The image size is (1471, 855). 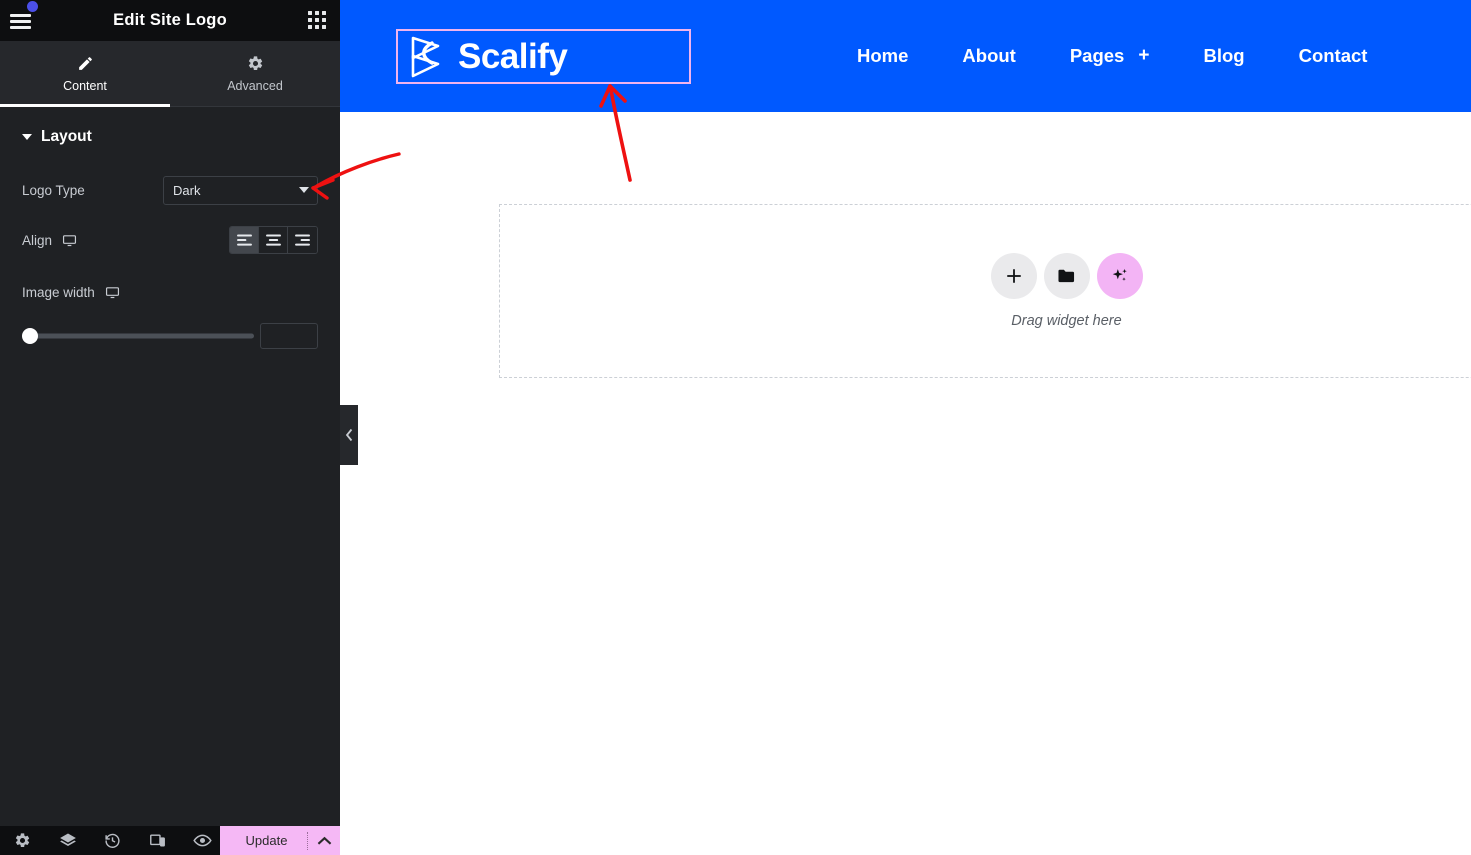 I want to click on nav-item-about: About, so click(x=988, y=56).